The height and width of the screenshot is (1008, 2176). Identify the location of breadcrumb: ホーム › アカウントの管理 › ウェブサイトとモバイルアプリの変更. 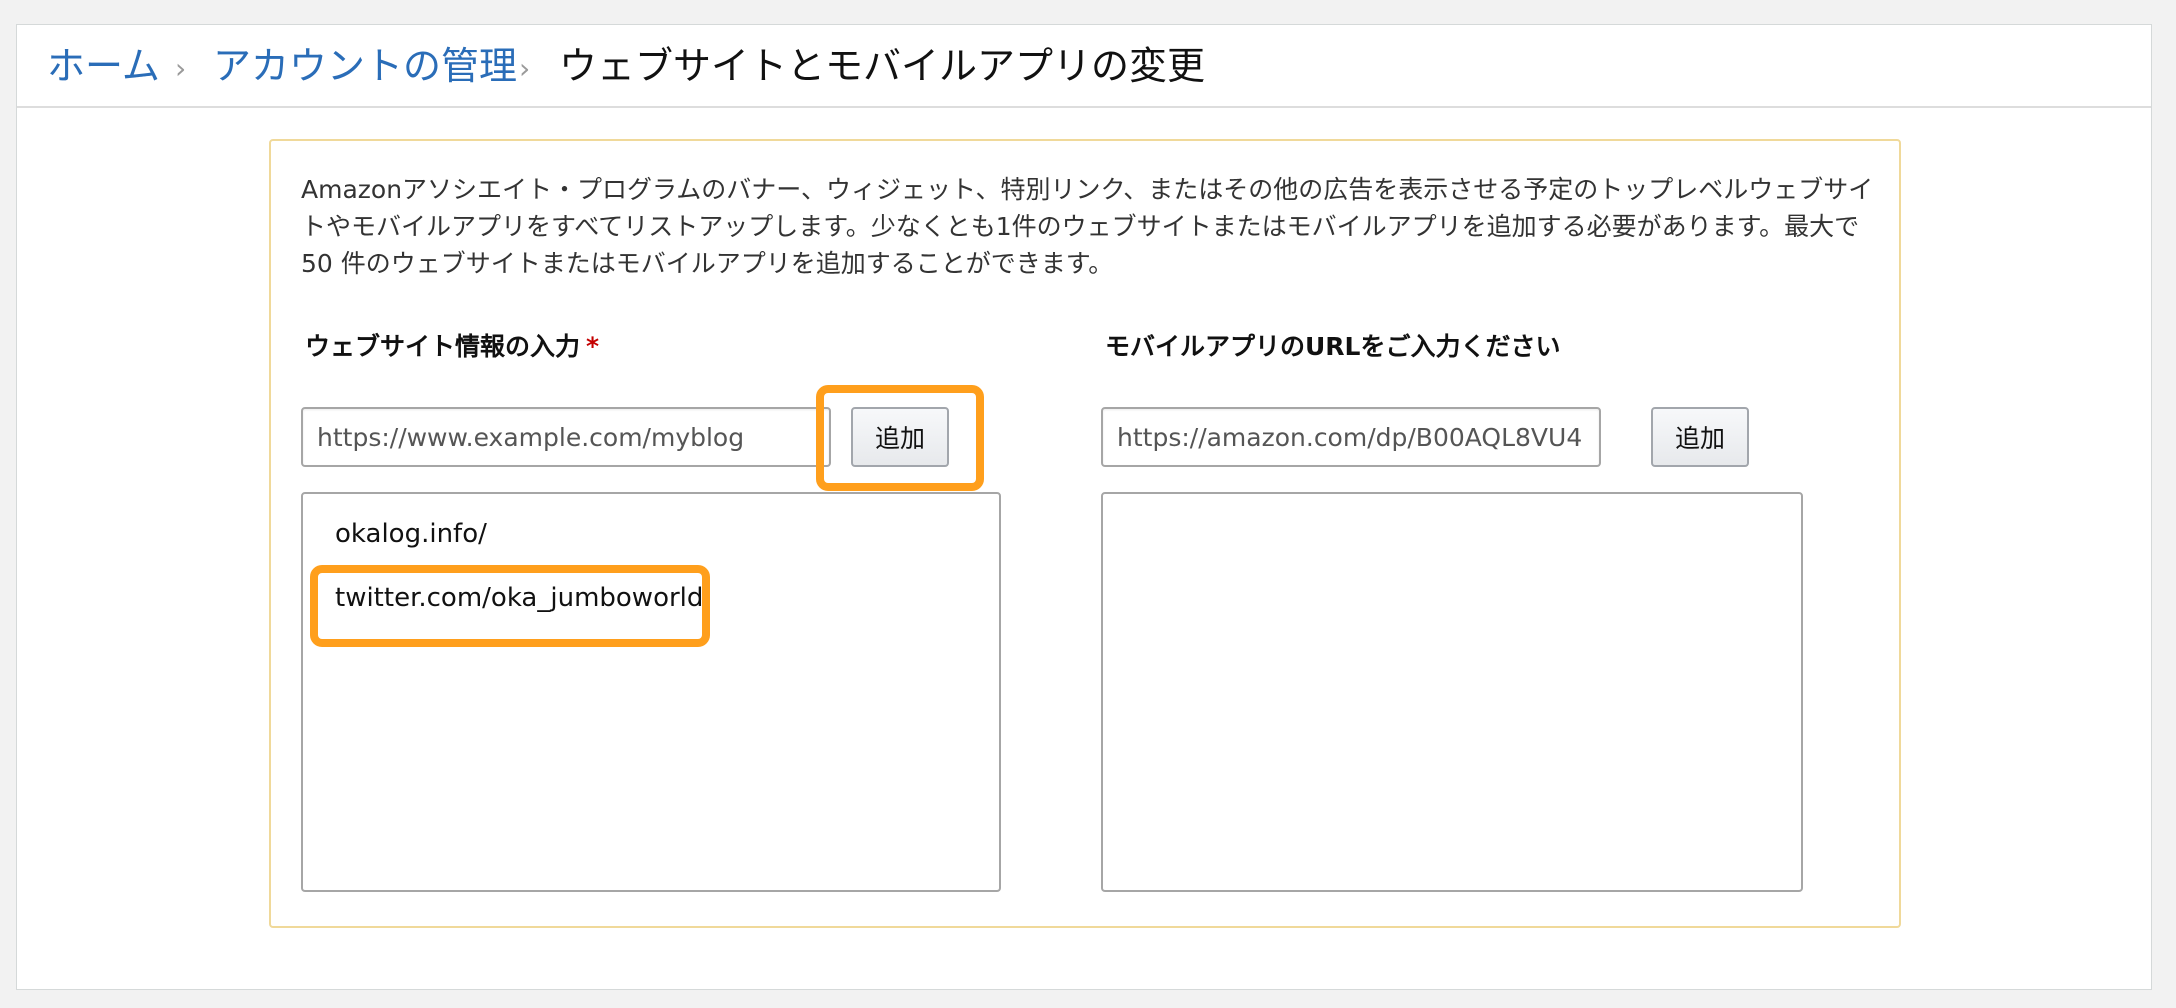
(1084, 66).